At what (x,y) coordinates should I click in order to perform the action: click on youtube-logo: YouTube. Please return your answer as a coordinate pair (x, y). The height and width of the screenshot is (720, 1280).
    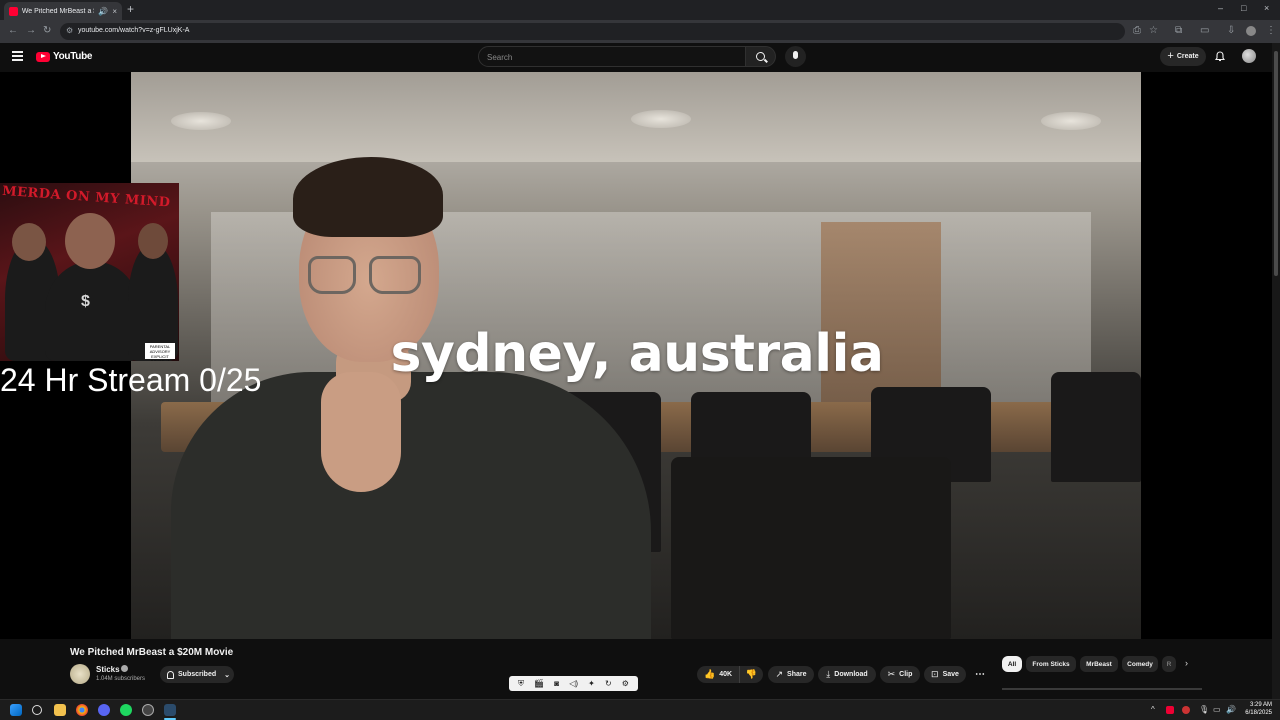
    Looking at the image, I should click on (64, 56).